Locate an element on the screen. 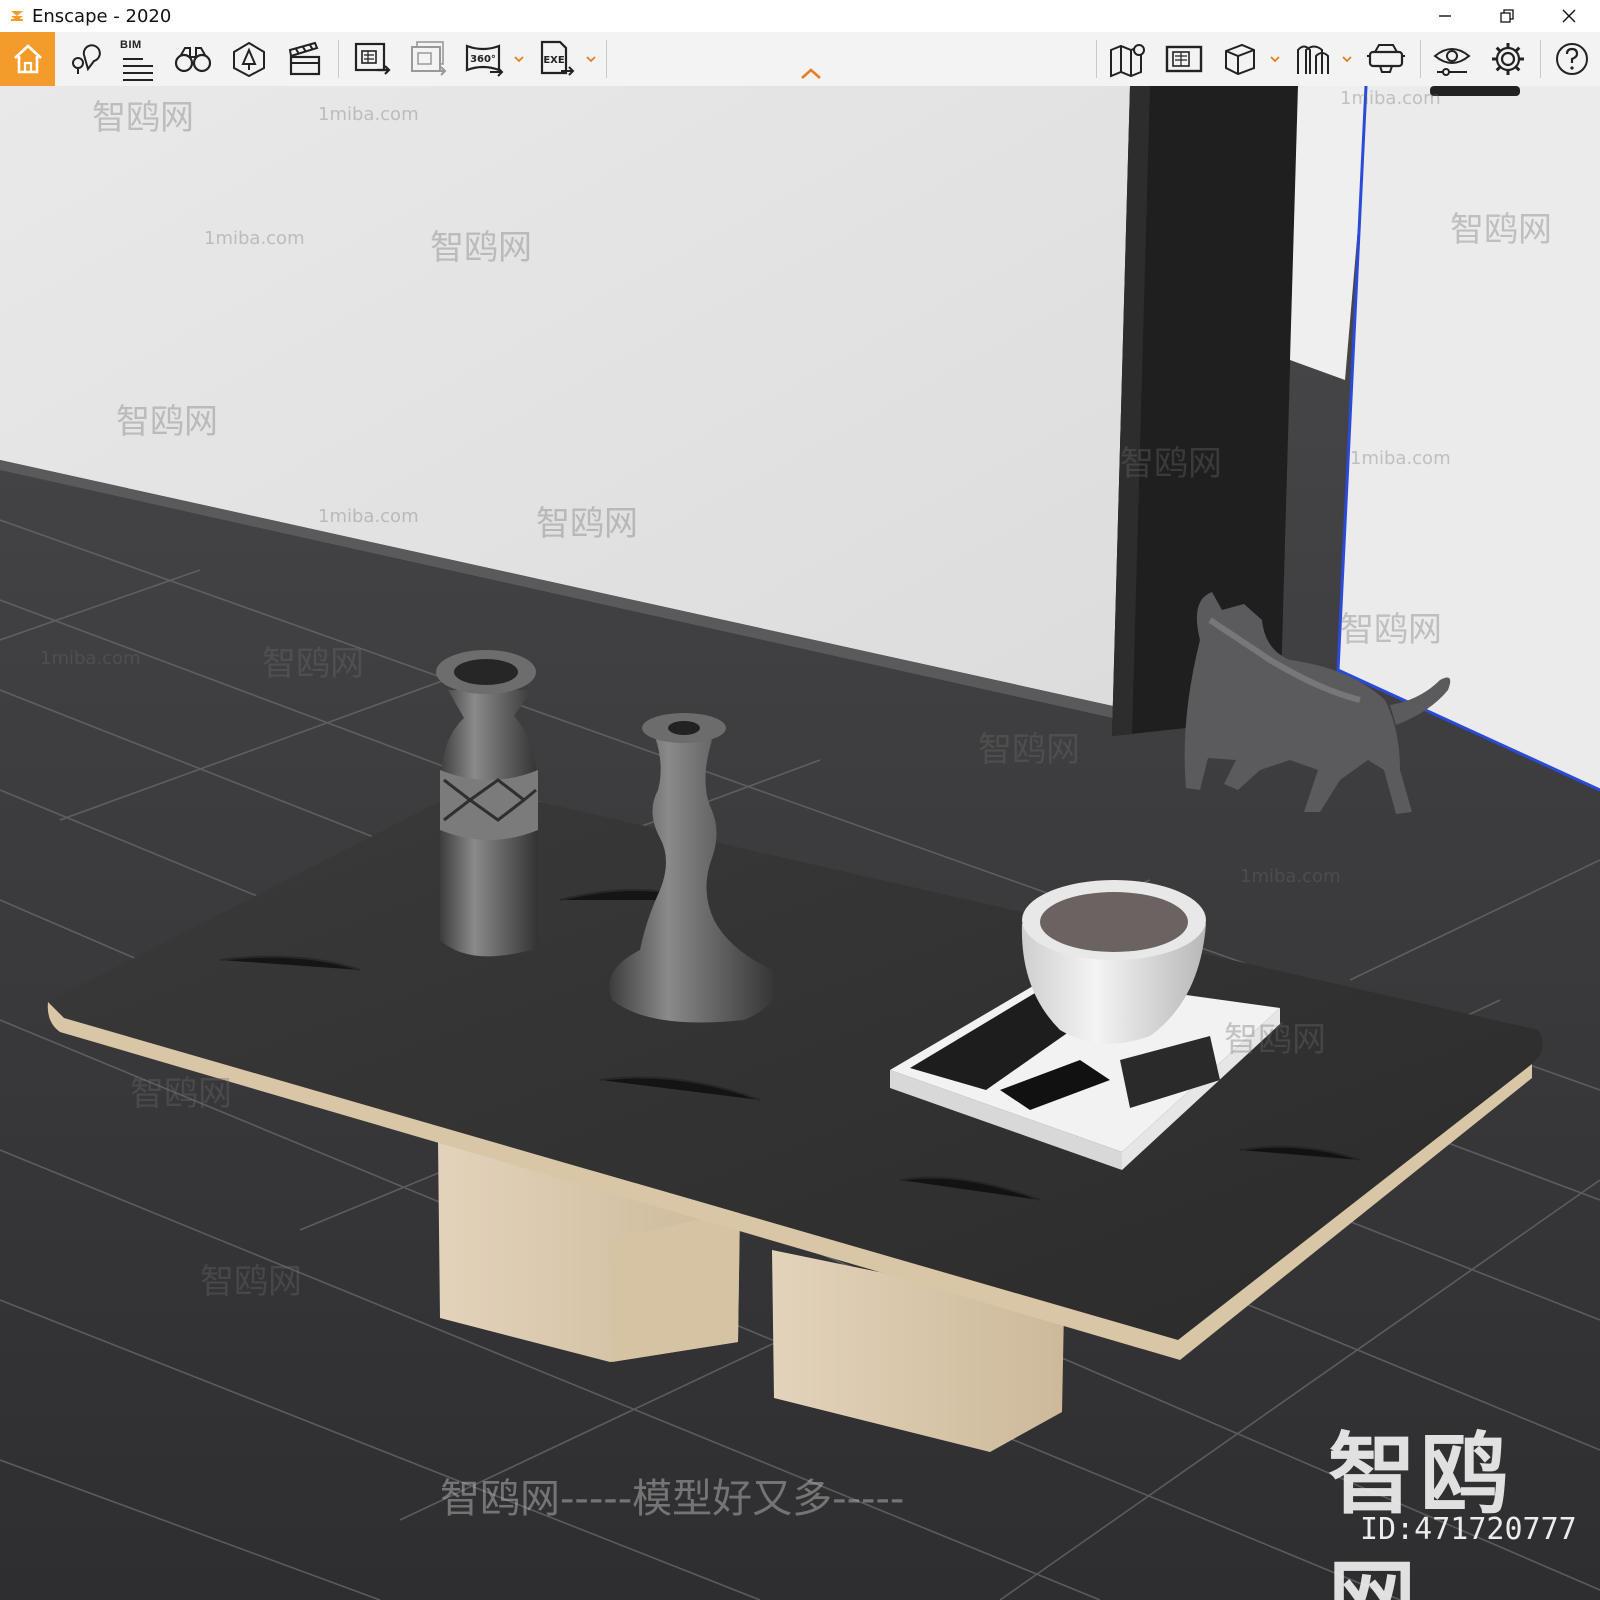 The image size is (1600, 1600). svg-text: 360° is located at coordinates (483, 59).